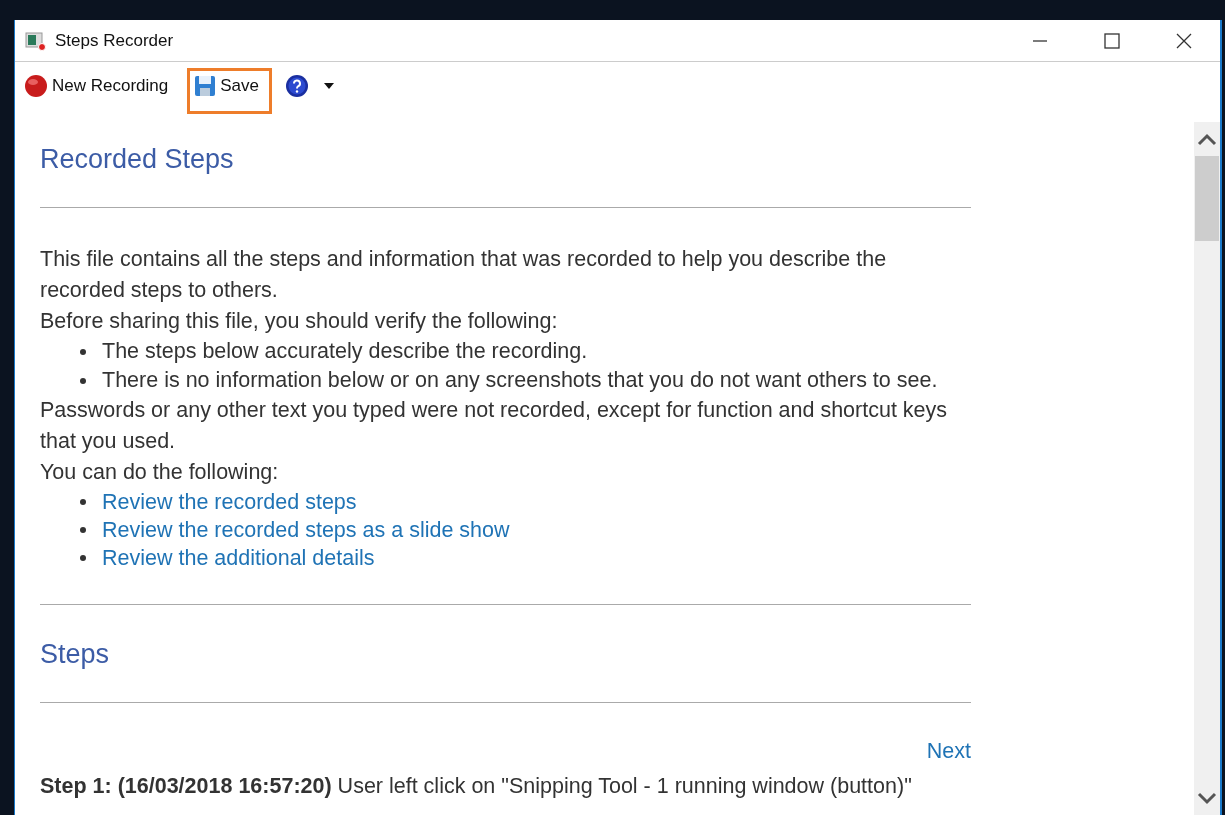 This screenshot has width=1225, height=815. Describe the element at coordinates (1207, 798) in the screenshot. I see `scroll-down-icon` at that location.